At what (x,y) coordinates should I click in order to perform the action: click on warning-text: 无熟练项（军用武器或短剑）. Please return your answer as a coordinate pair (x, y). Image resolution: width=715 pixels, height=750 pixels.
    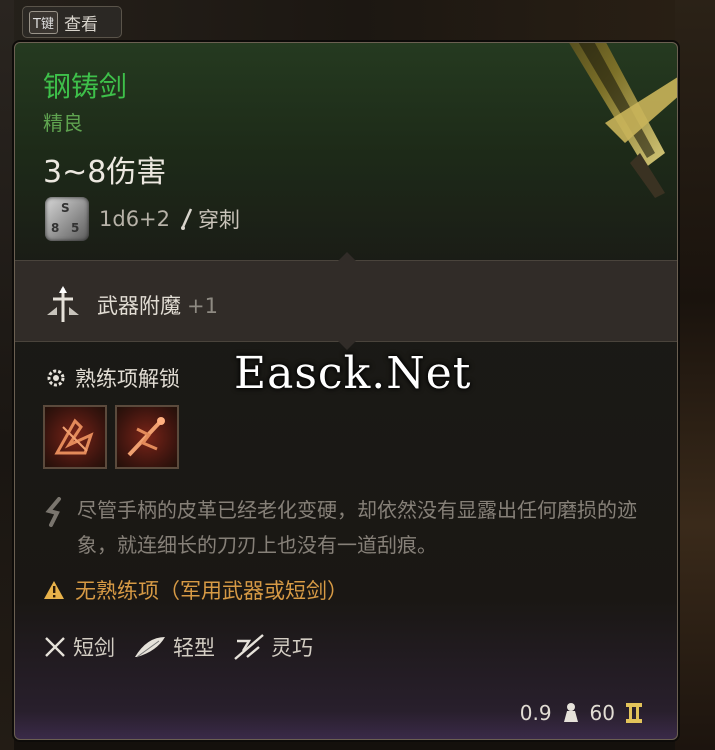
    Looking at the image, I should click on (211, 591).